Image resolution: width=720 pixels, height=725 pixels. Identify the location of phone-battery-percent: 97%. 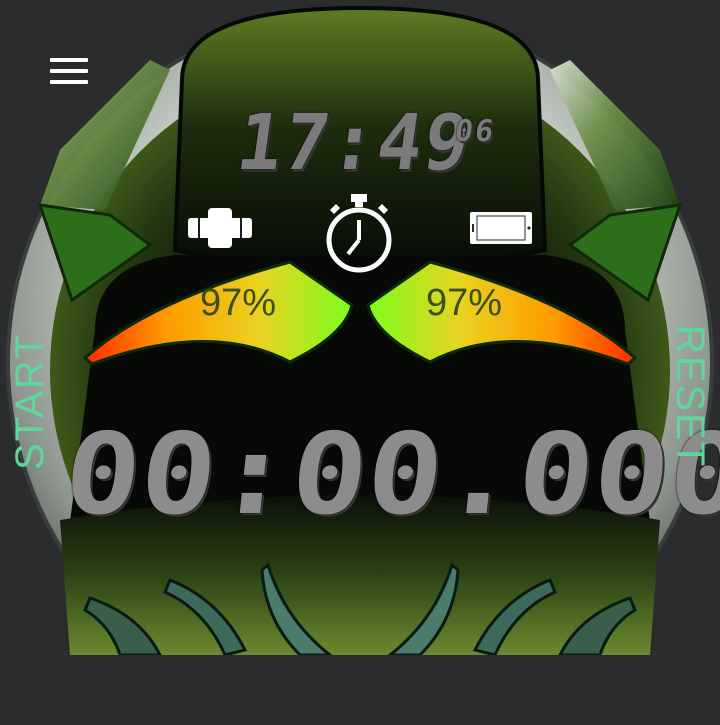
(464, 303).